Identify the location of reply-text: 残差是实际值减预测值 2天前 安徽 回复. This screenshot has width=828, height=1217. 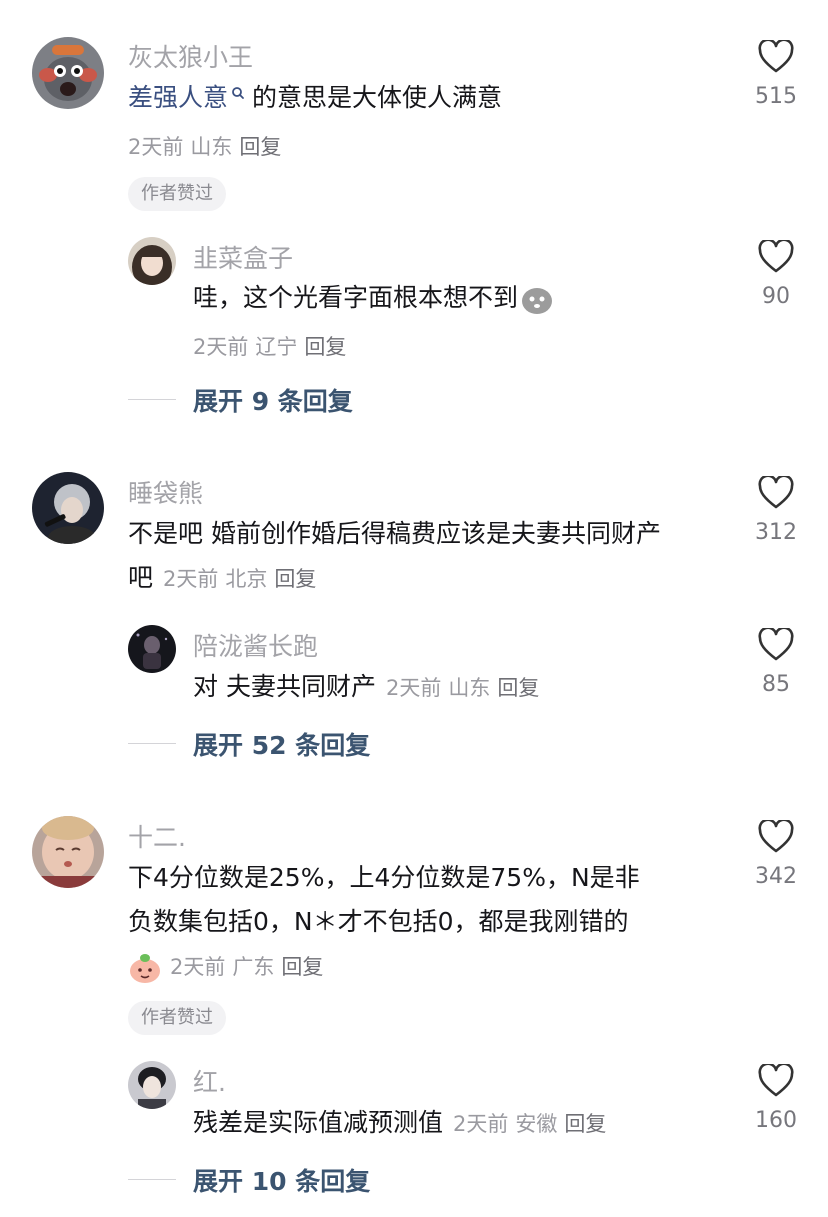
(463, 1123).